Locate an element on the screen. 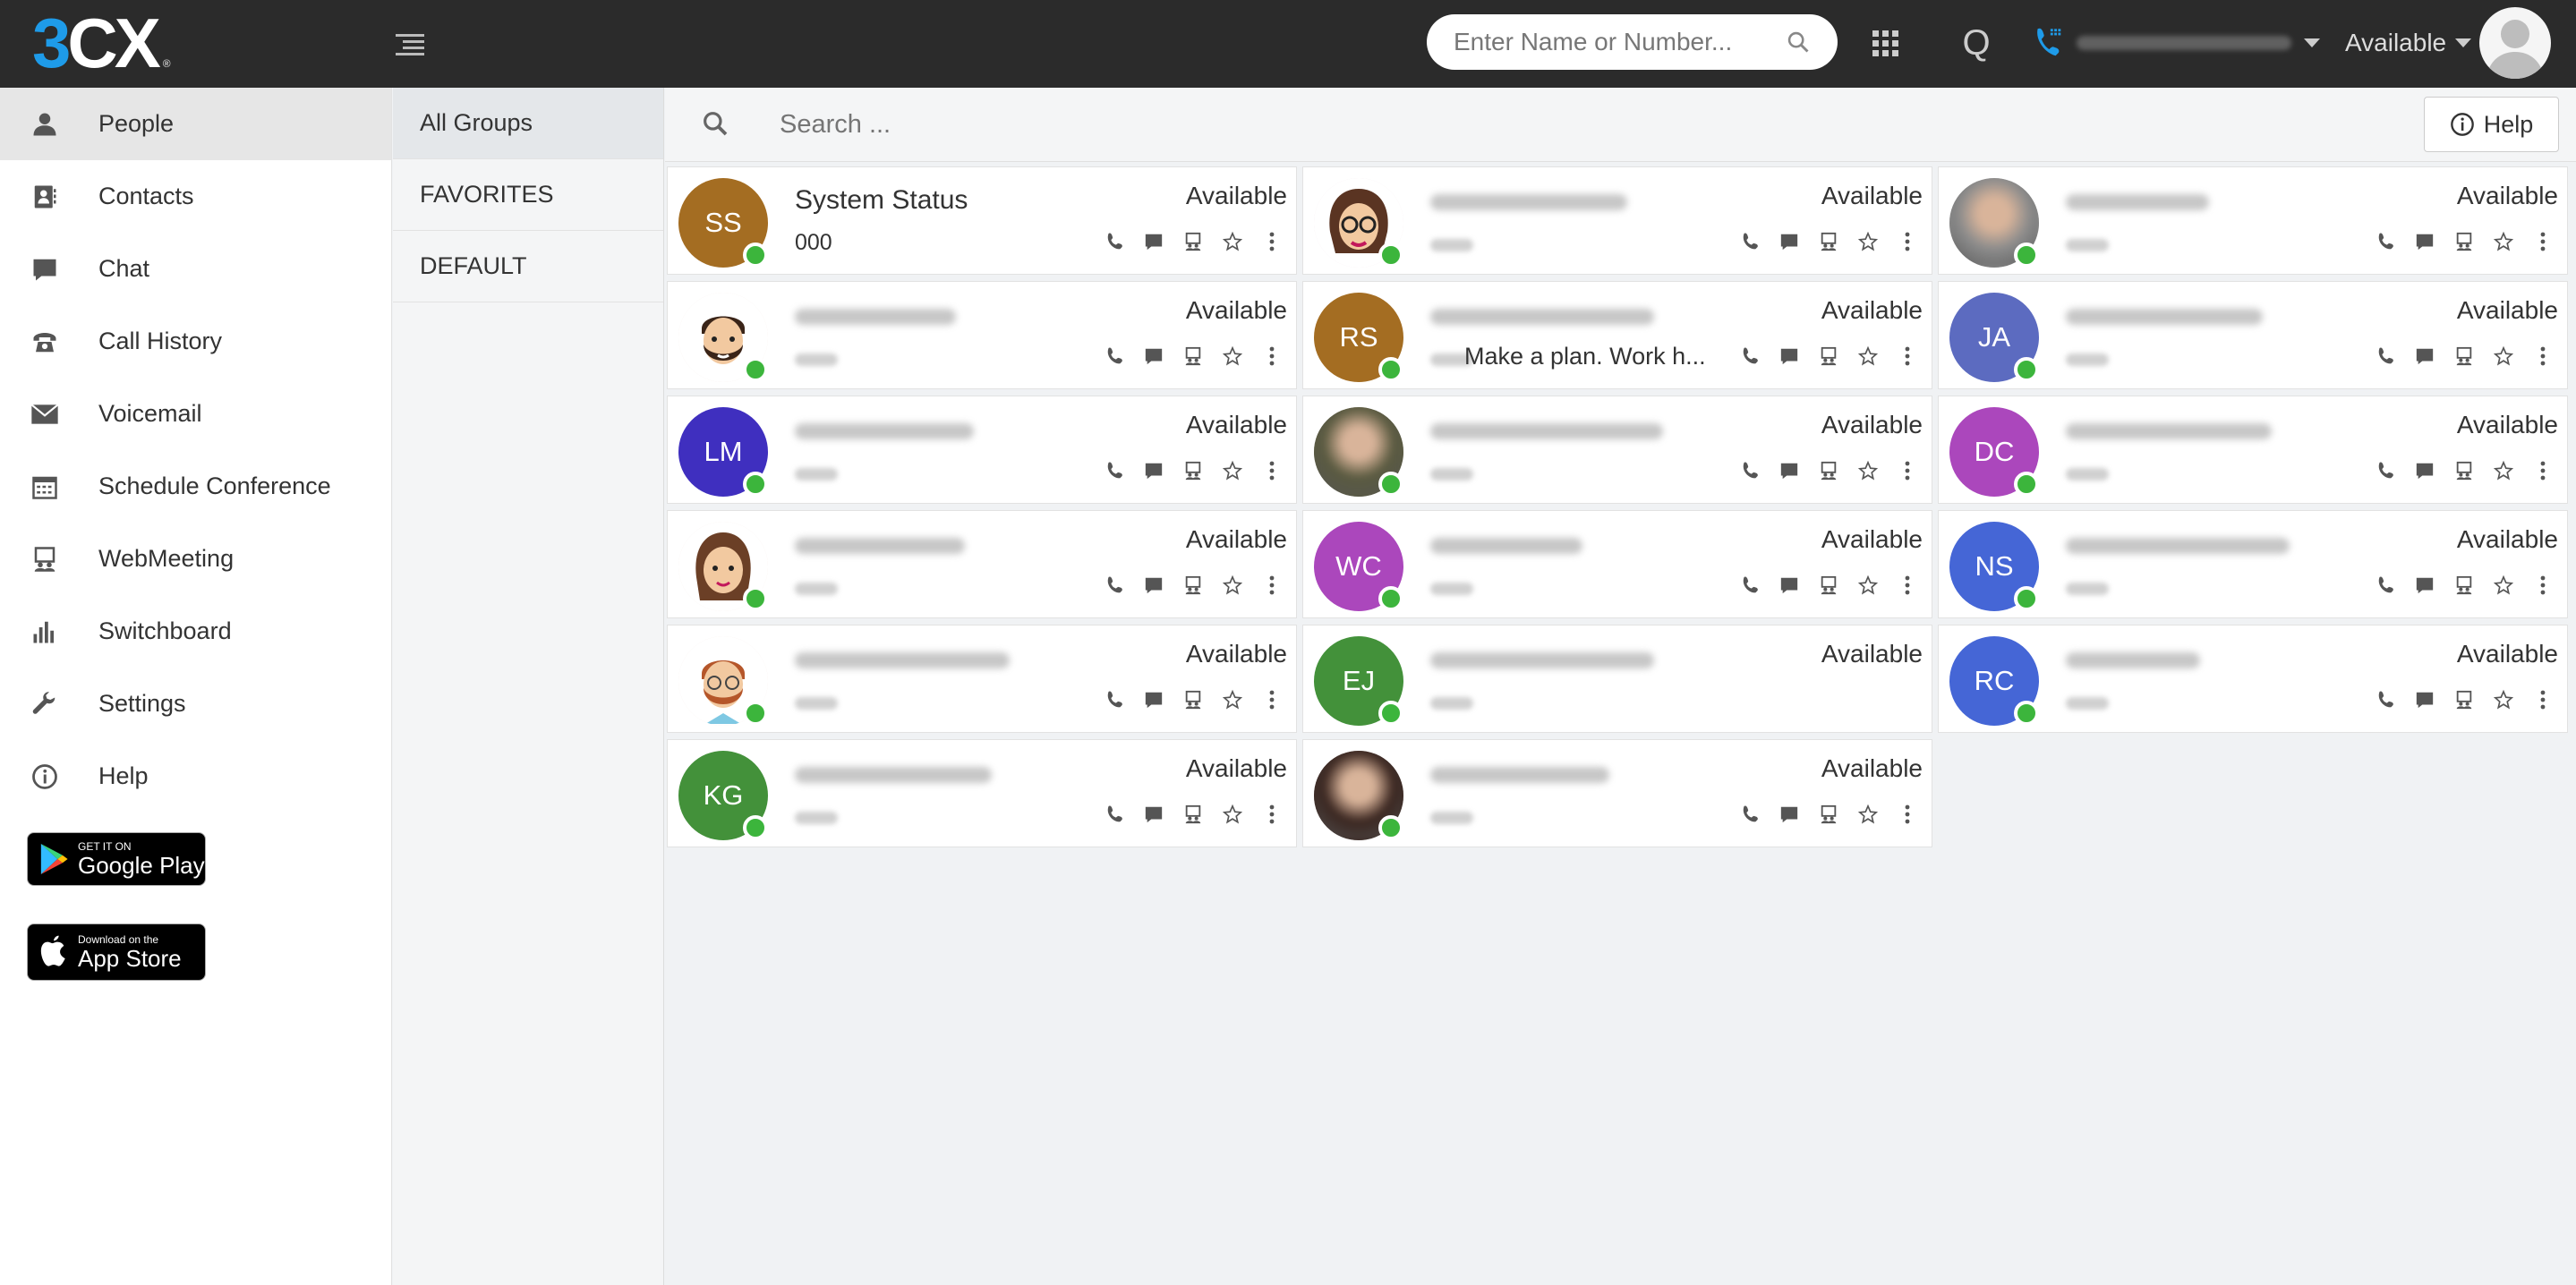 This screenshot has height=1285, width=2576. contact-card: LM Available is located at coordinates (982, 450).